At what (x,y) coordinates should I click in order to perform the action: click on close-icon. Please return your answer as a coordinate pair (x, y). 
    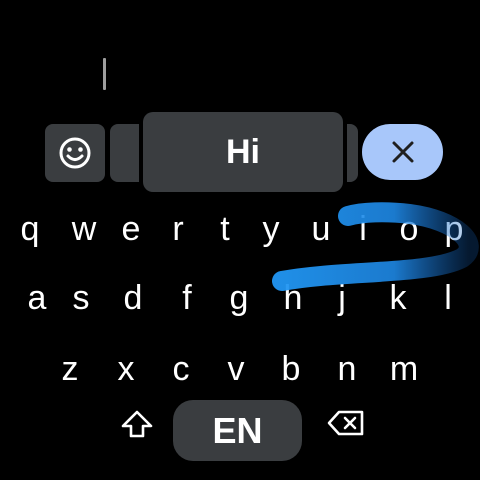
    Looking at the image, I should click on (402, 152).